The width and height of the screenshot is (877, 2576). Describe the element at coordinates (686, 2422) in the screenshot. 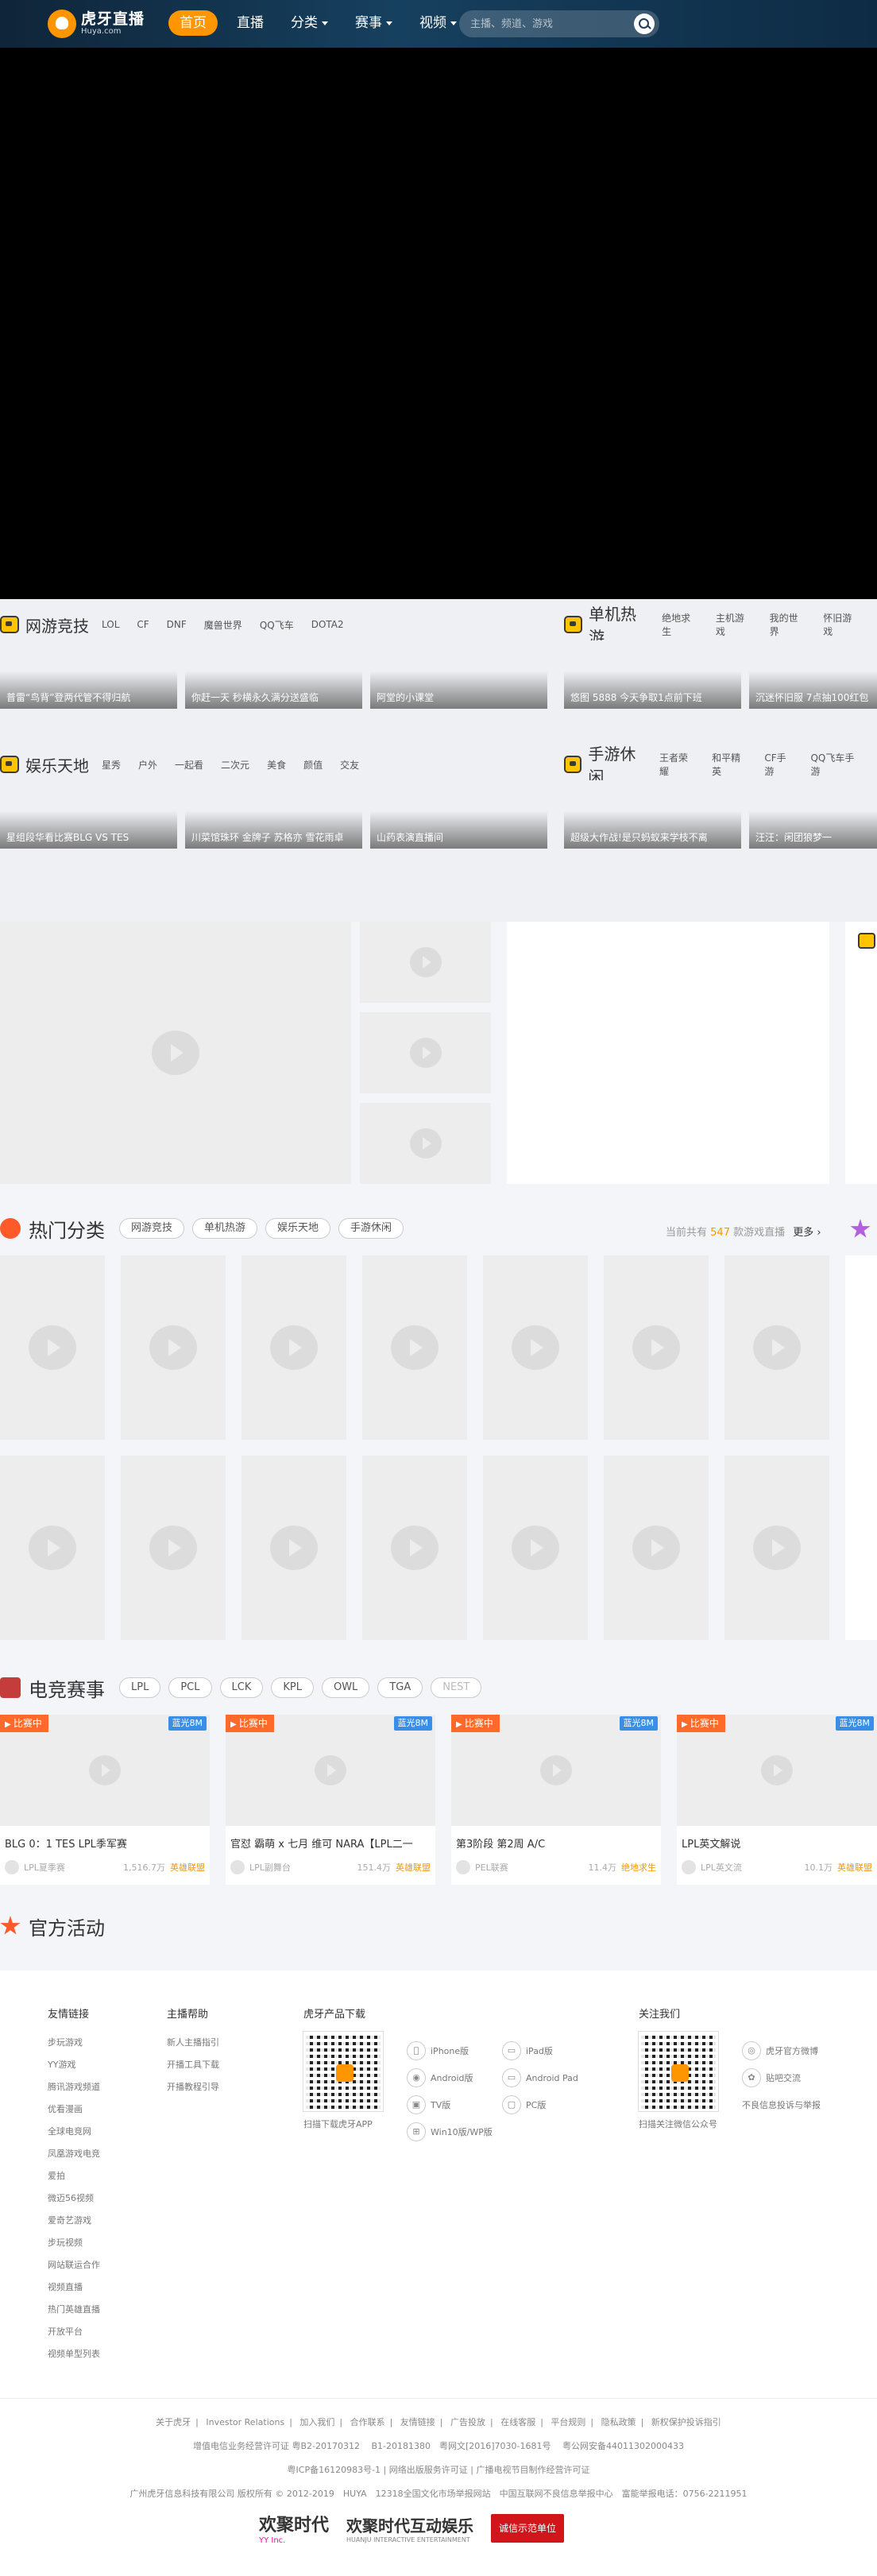

I see `footer-link: 新权保护投诉指引` at that location.